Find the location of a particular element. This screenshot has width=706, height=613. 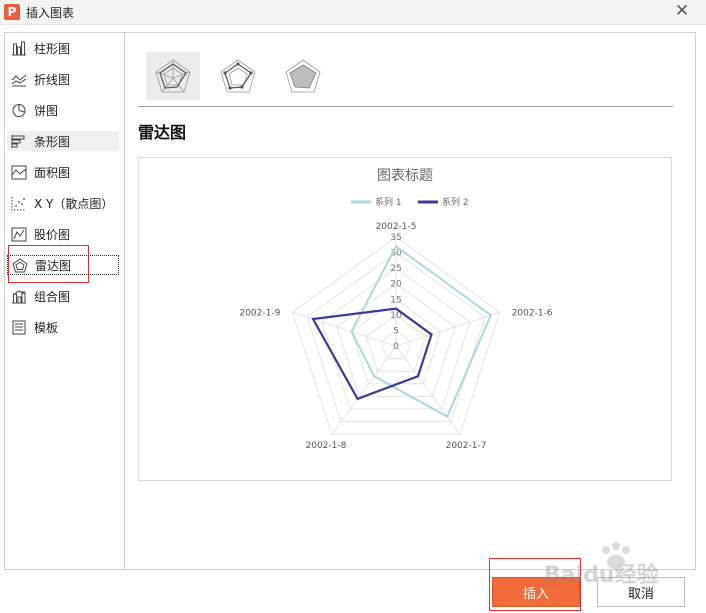

cancel-button: 取消 is located at coordinates (641, 592).